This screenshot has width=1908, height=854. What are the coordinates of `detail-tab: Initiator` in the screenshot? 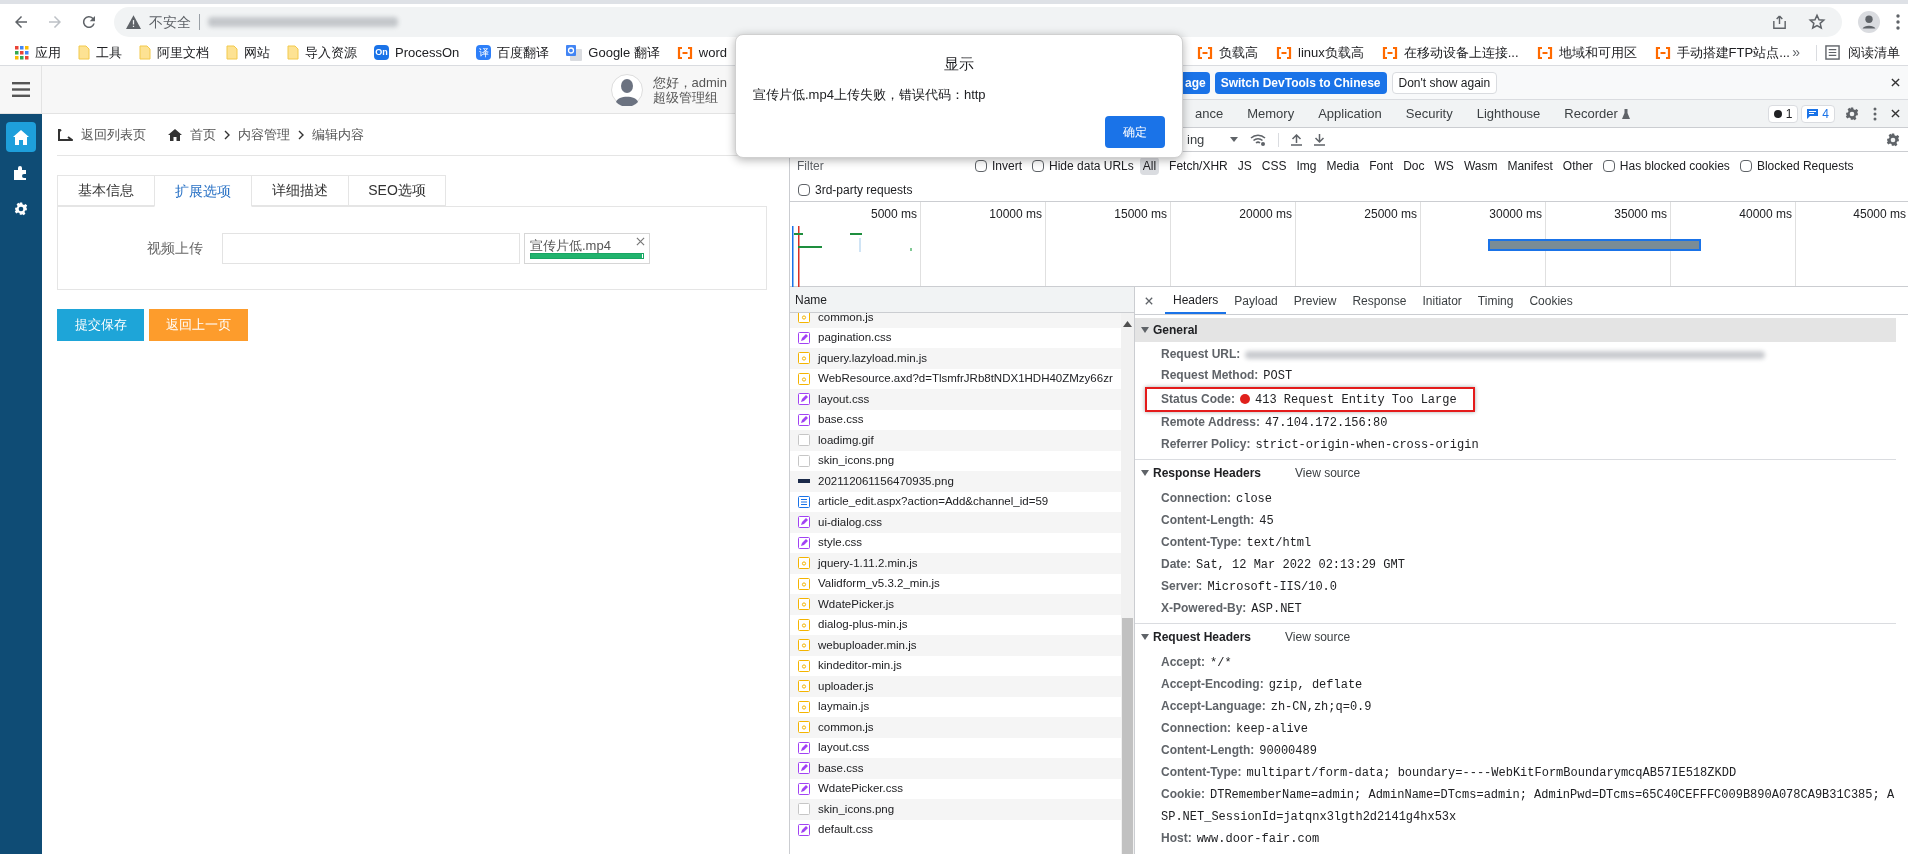 It's located at (1442, 300).